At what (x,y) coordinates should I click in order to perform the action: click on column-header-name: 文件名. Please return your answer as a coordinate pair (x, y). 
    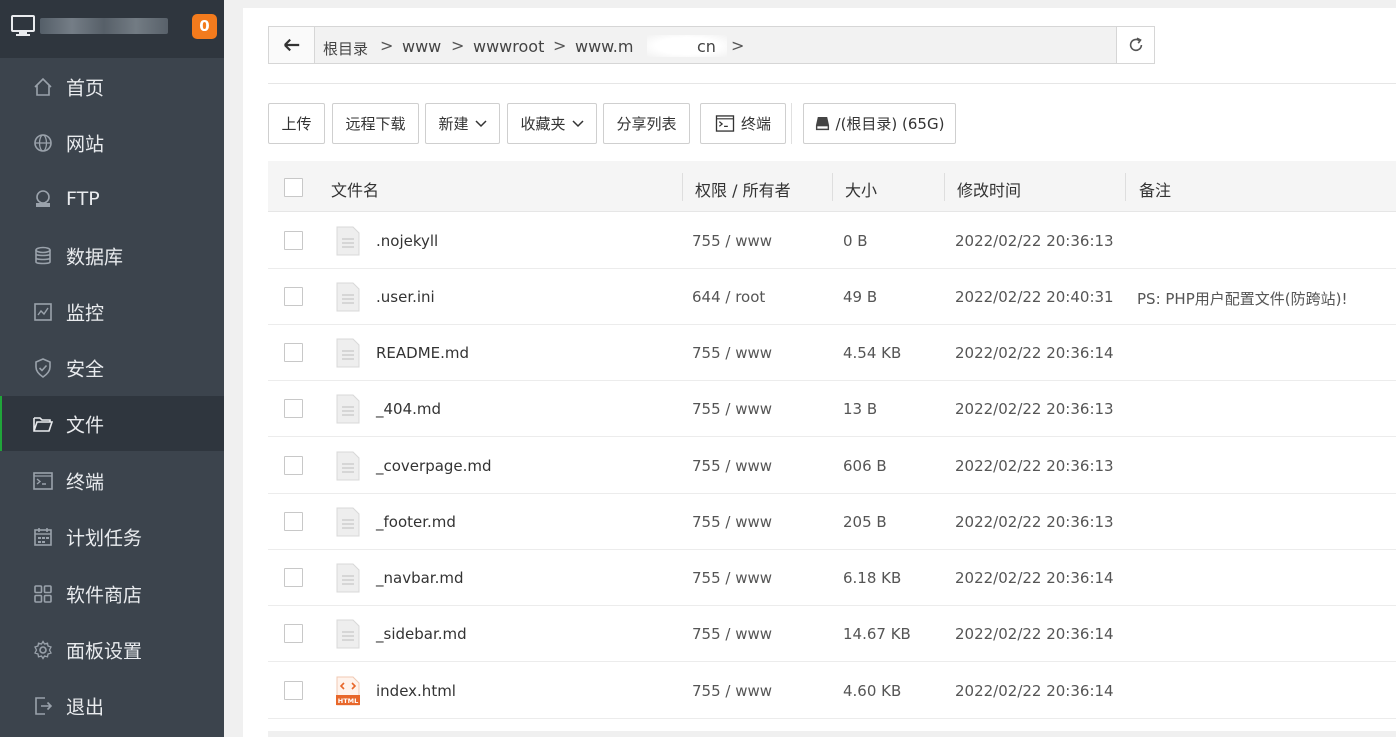
    Looking at the image, I should click on (355, 189).